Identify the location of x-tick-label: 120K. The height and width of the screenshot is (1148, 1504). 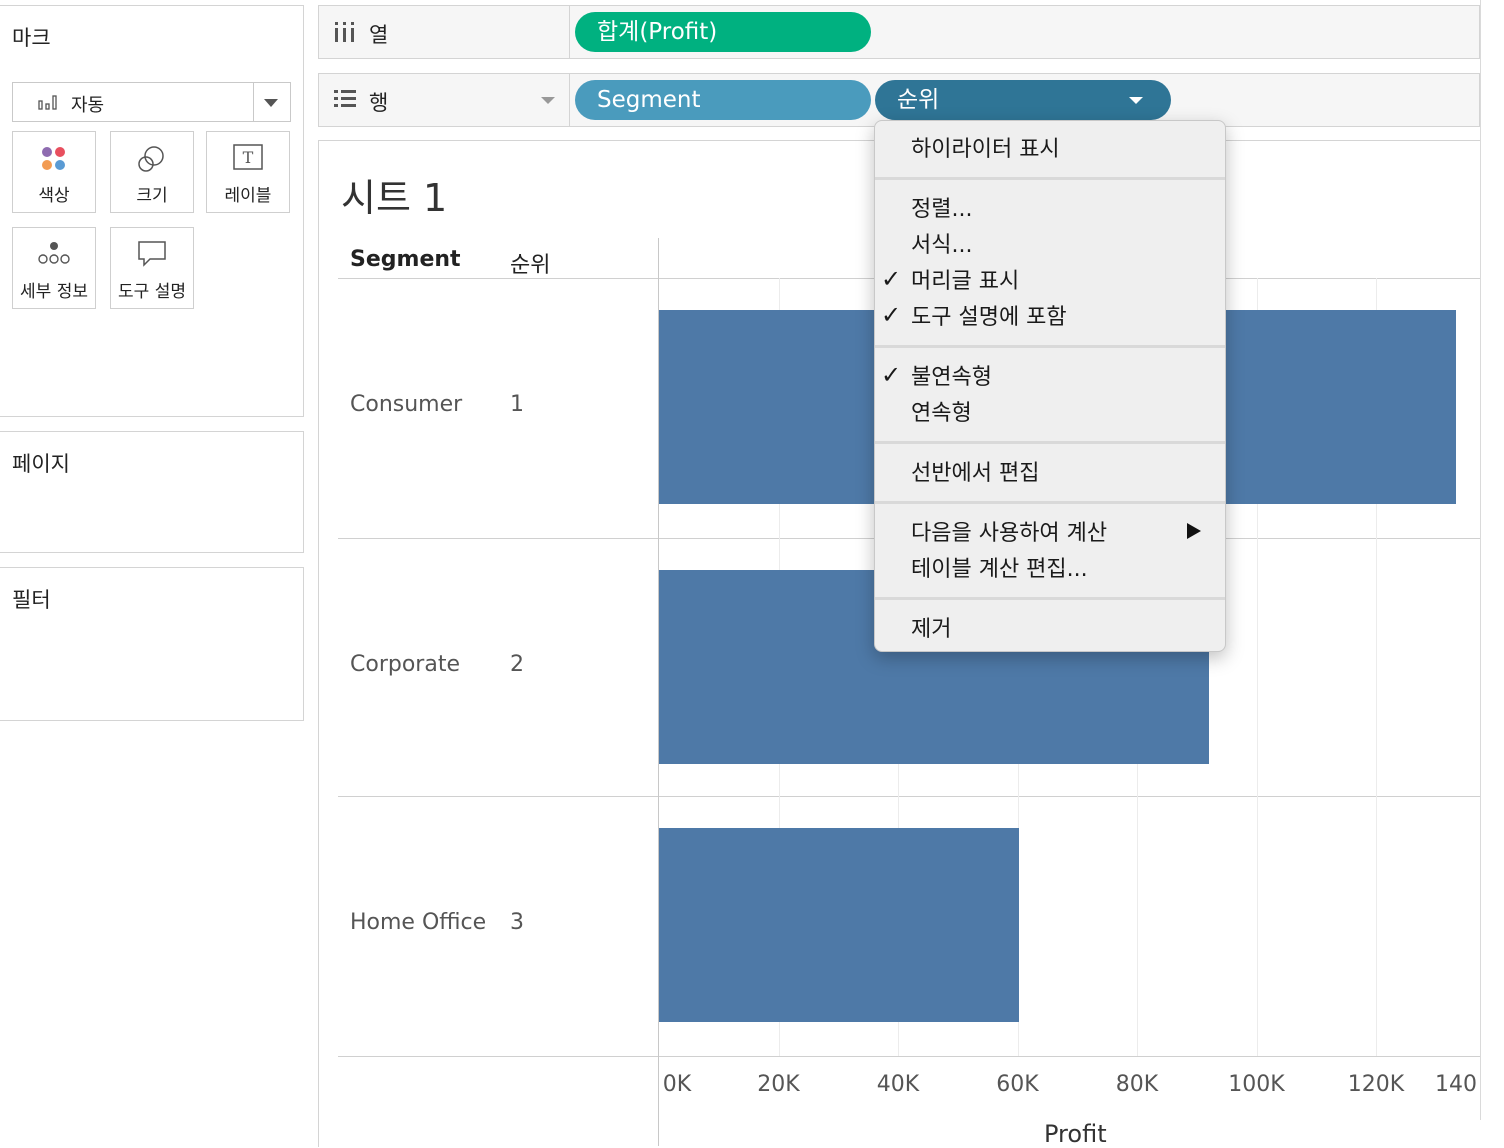
(1376, 1084).